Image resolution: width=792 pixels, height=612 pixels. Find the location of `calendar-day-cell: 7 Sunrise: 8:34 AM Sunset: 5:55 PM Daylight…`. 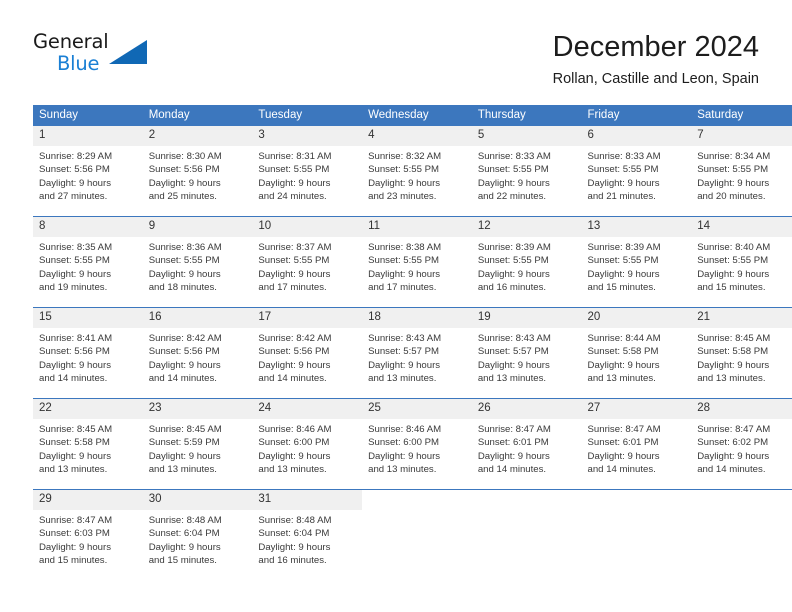

calendar-day-cell: 7 Sunrise: 8:34 AM Sunset: 5:55 PM Daylight… is located at coordinates (741, 171).